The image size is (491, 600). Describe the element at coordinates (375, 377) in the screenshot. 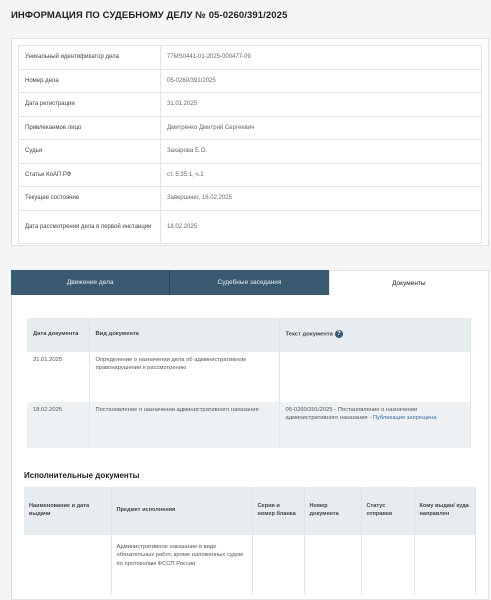

I see `doc-text` at that location.